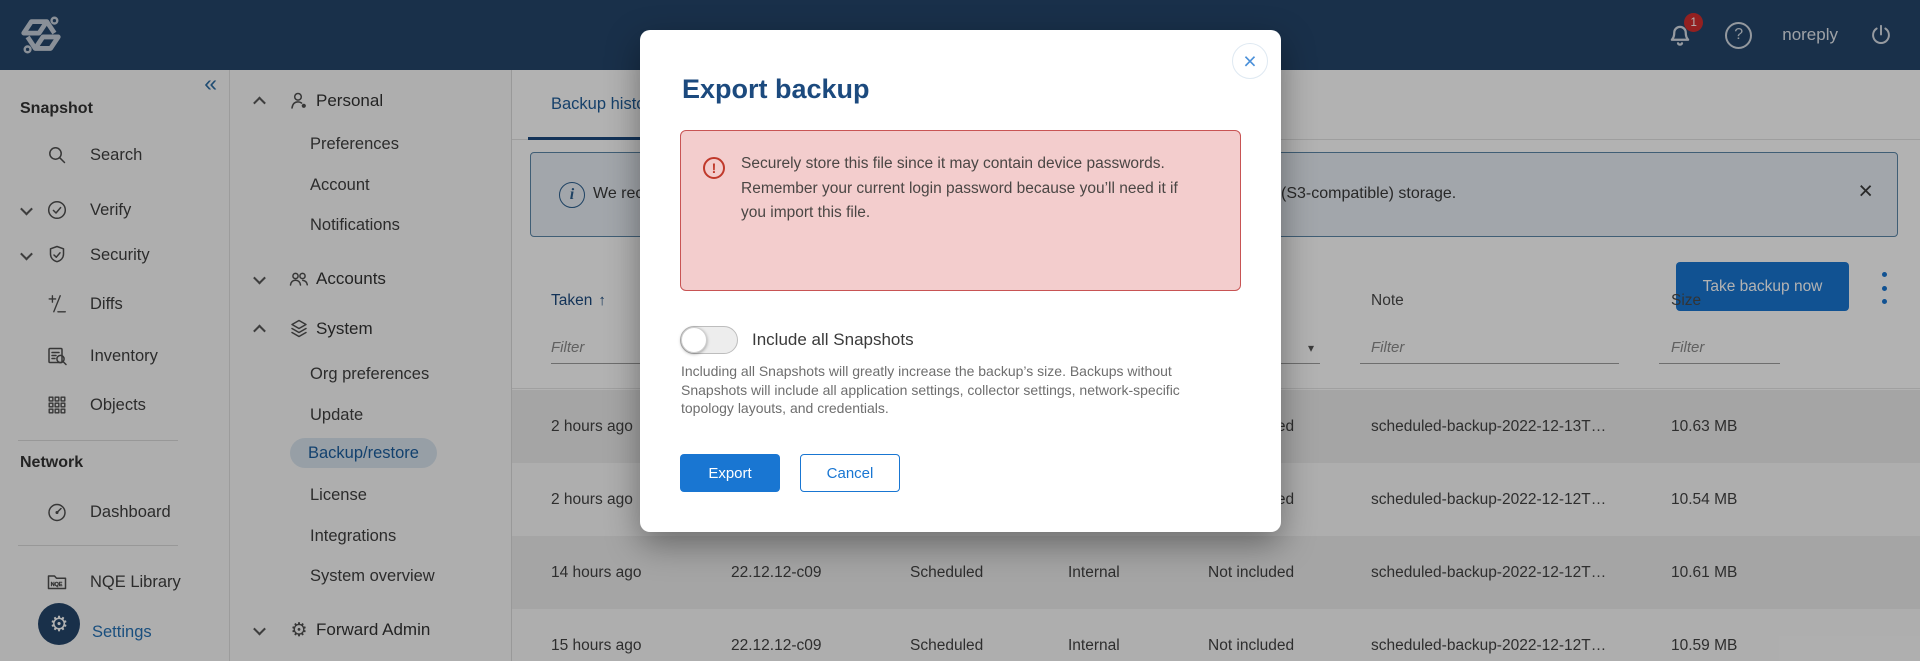 This screenshot has height=661, width=1920. What do you see at coordinates (709, 340) in the screenshot?
I see `include-all-snapshots-toggle` at bounding box center [709, 340].